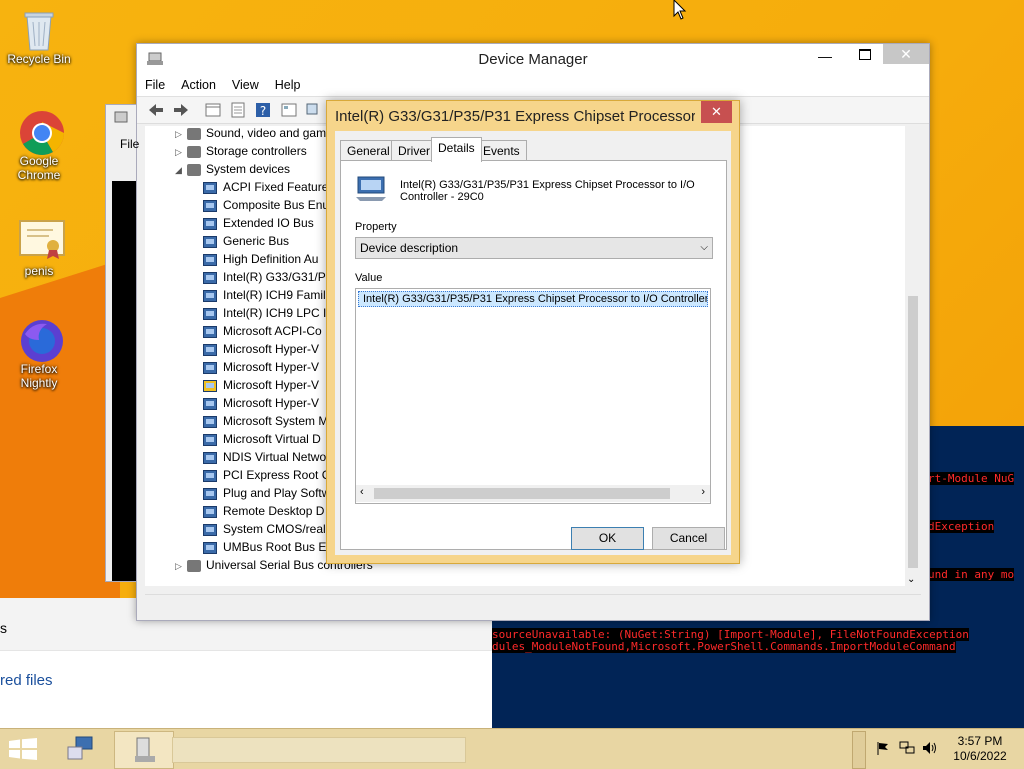 Image resolution: width=1024 pixels, height=769 pixels. Describe the element at coordinates (825, 56) in the screenshot. I see `minimize-button: —` at that location.